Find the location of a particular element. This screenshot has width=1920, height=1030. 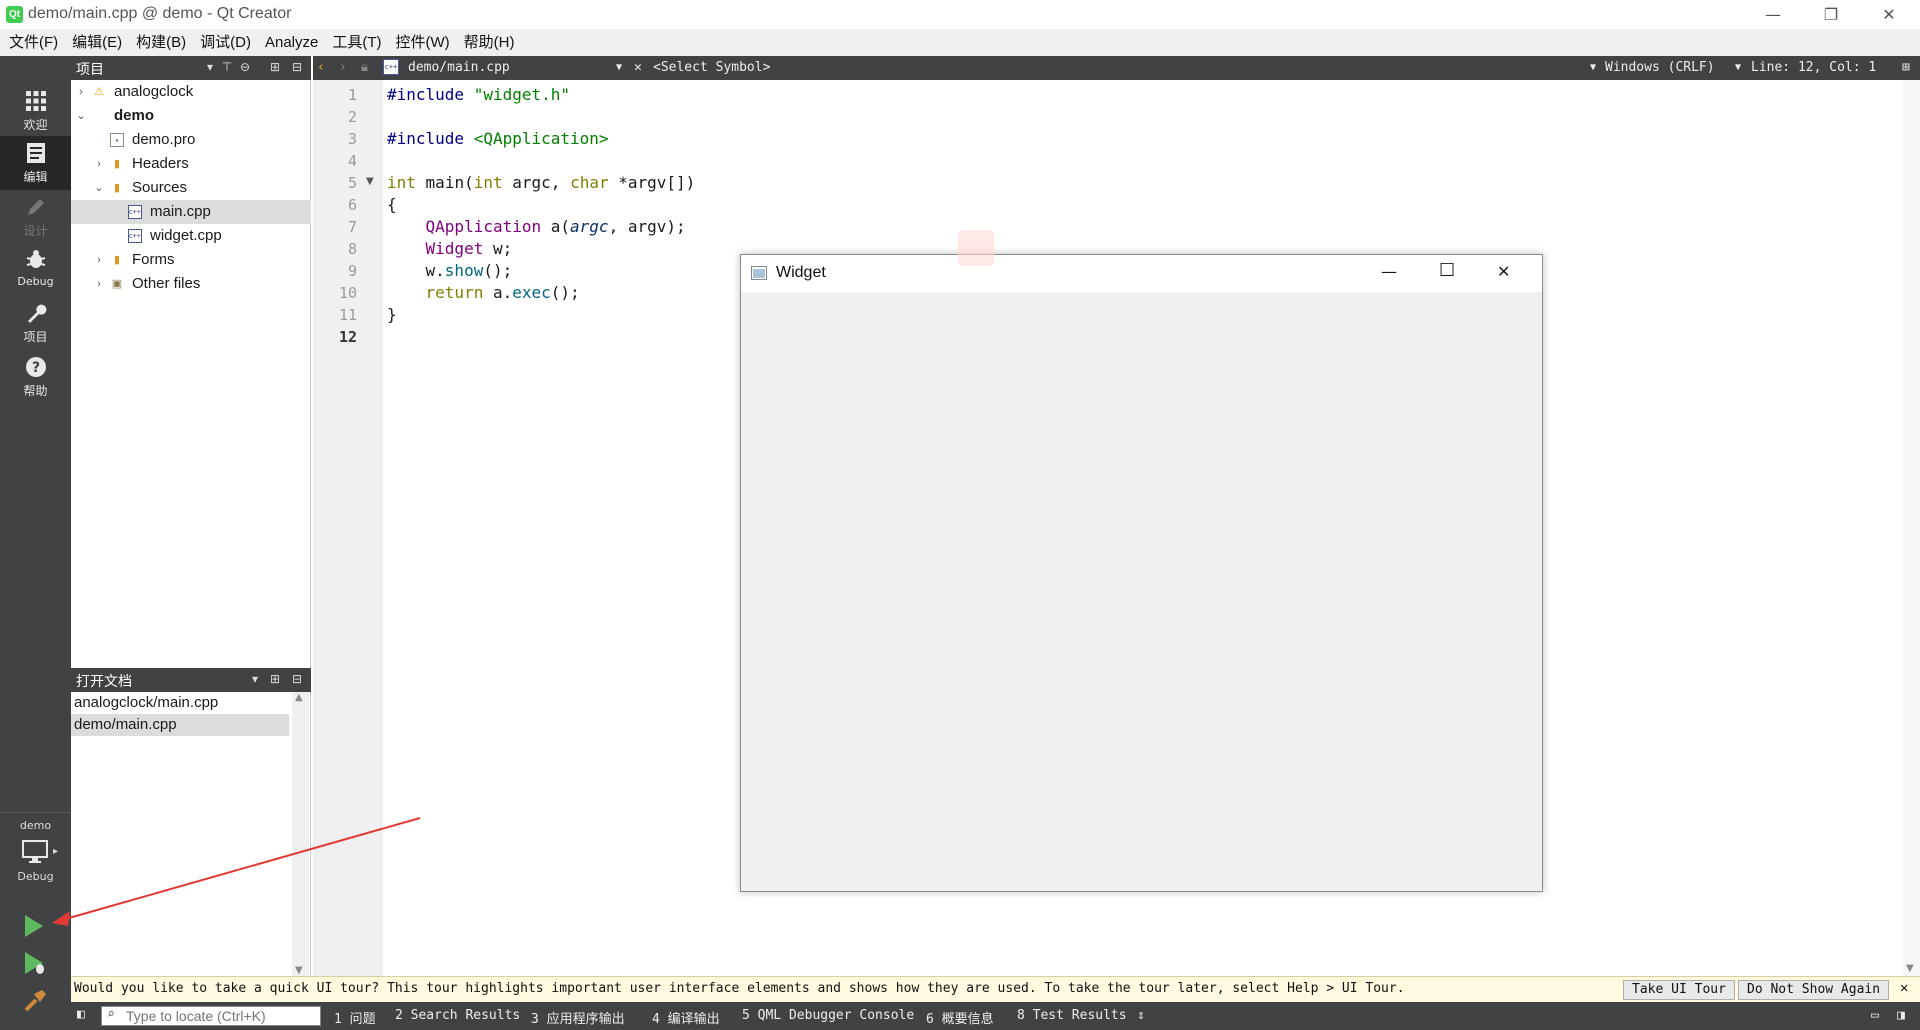

mode-welcome: 欢迎 is located at coordinates (35, 111).